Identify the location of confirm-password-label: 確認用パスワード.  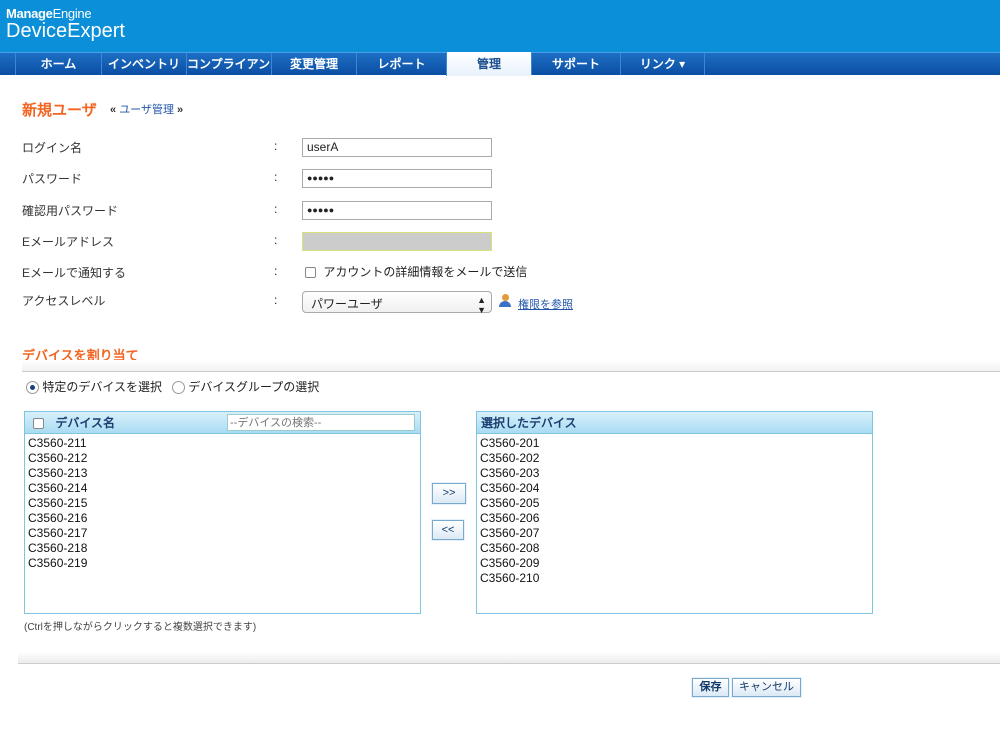
(70, 211).